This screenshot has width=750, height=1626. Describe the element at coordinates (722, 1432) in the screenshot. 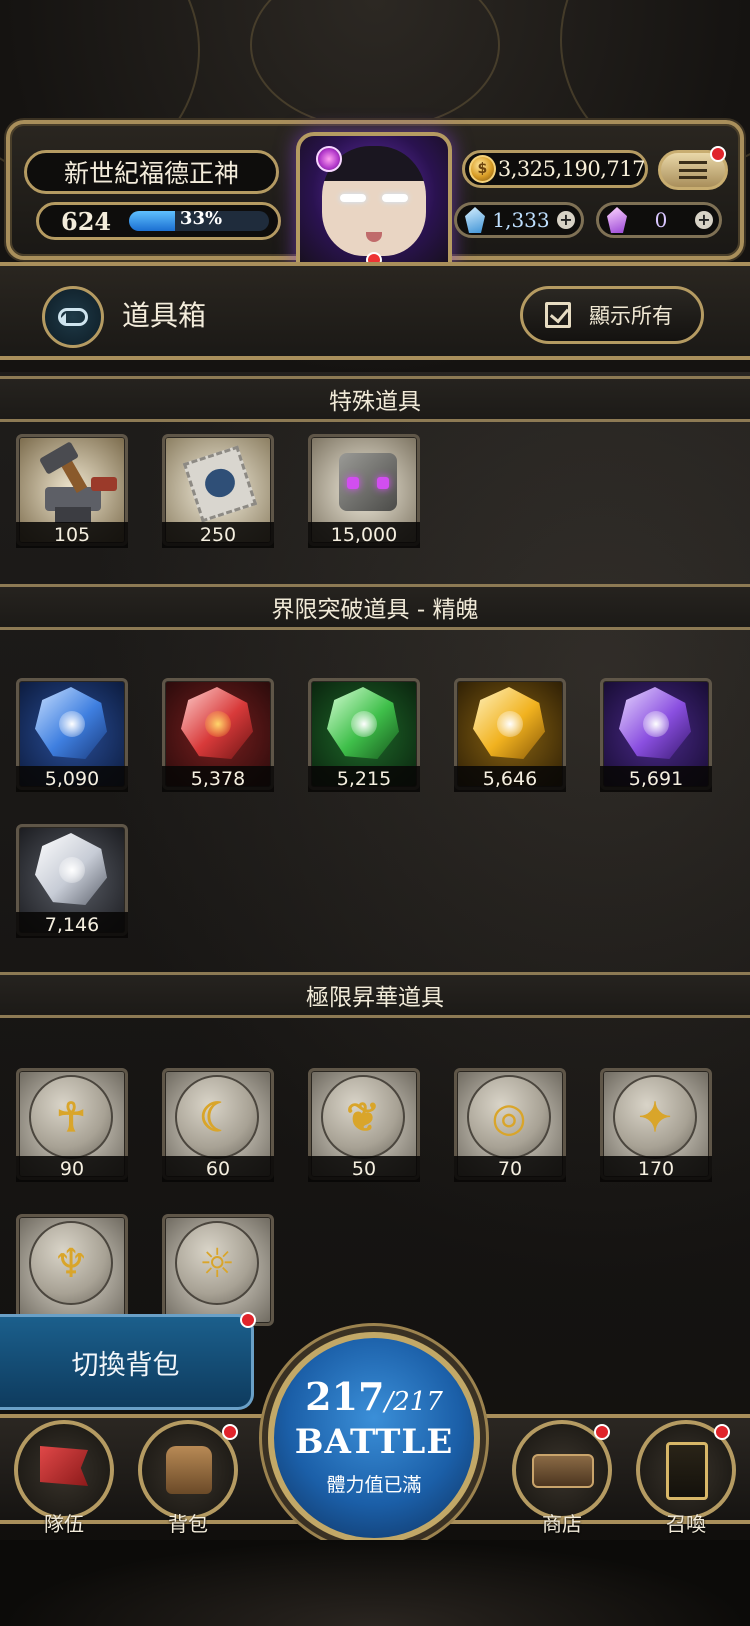

I see `summon-notification-dot` at that location.